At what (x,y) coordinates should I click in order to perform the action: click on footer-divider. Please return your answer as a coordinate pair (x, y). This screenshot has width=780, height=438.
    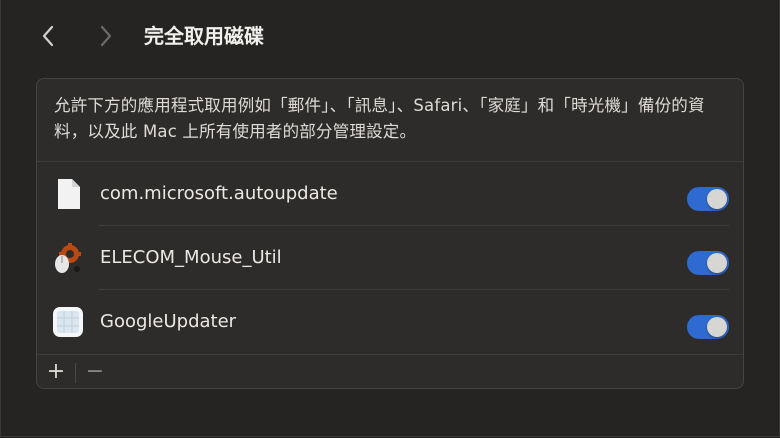
    Looking at the image, I should click on (75, 373).